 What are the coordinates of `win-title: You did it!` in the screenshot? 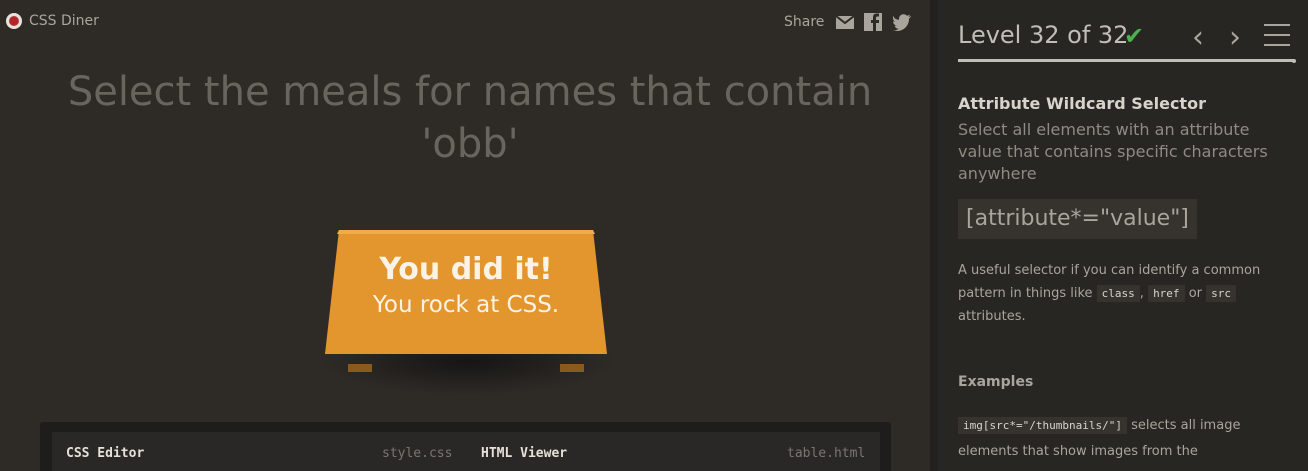 It's located at (466, 269).